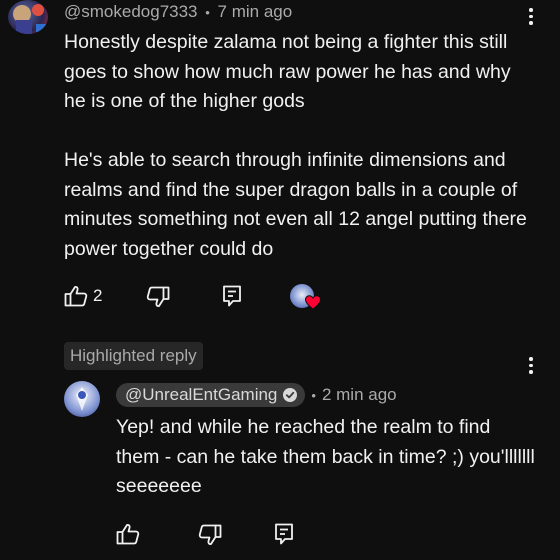 This screenshot has height=560, width=560. What do you see at coordinates (290, 395) in the screenshot?
I see `verified-check-icon` at bounding box center [290, 395].